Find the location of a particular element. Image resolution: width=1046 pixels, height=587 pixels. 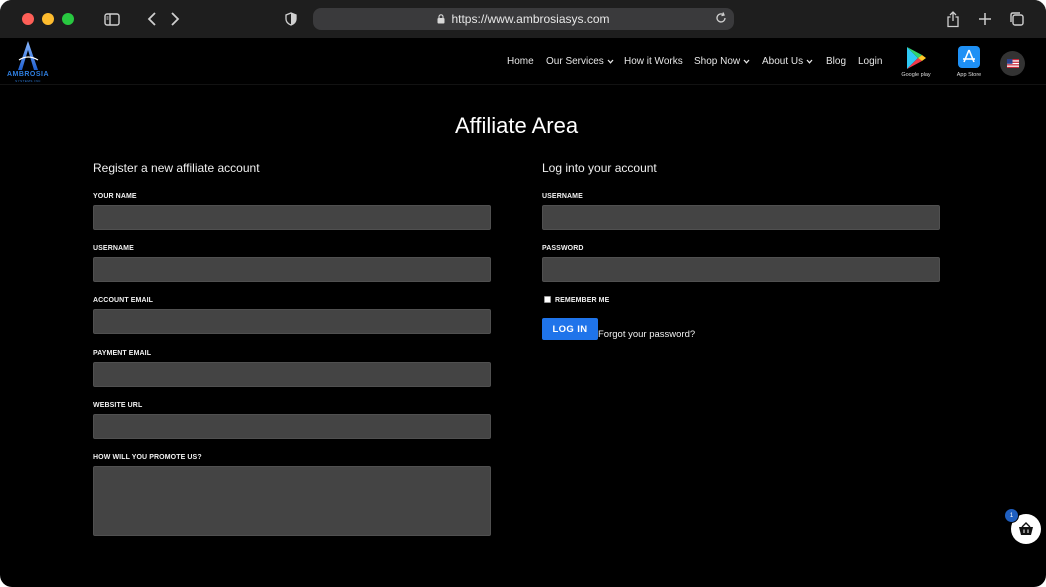

log-in-button: LOG IN is located at coordinates (570, 329).